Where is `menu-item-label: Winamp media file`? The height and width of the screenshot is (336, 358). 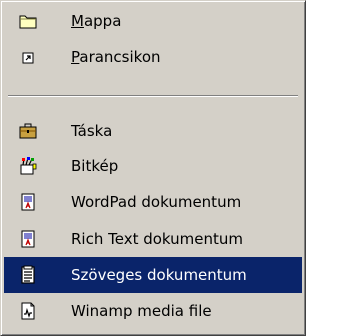
menu-item-label: Winamp media file is located at coordinates (141, 311).